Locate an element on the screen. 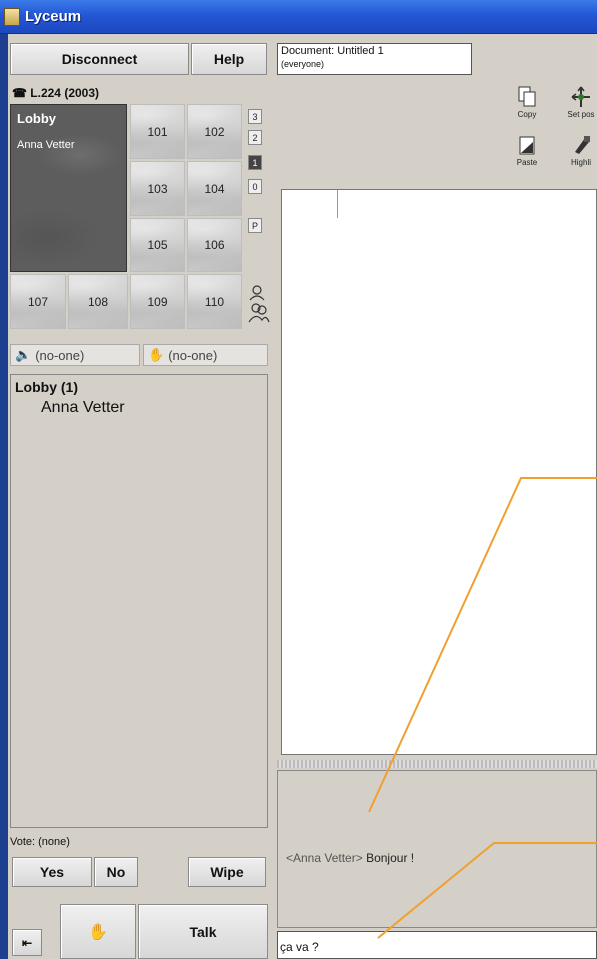 The width and height of the screenshot is (597, 959). paste-icon is located at coordinates (527, 145).